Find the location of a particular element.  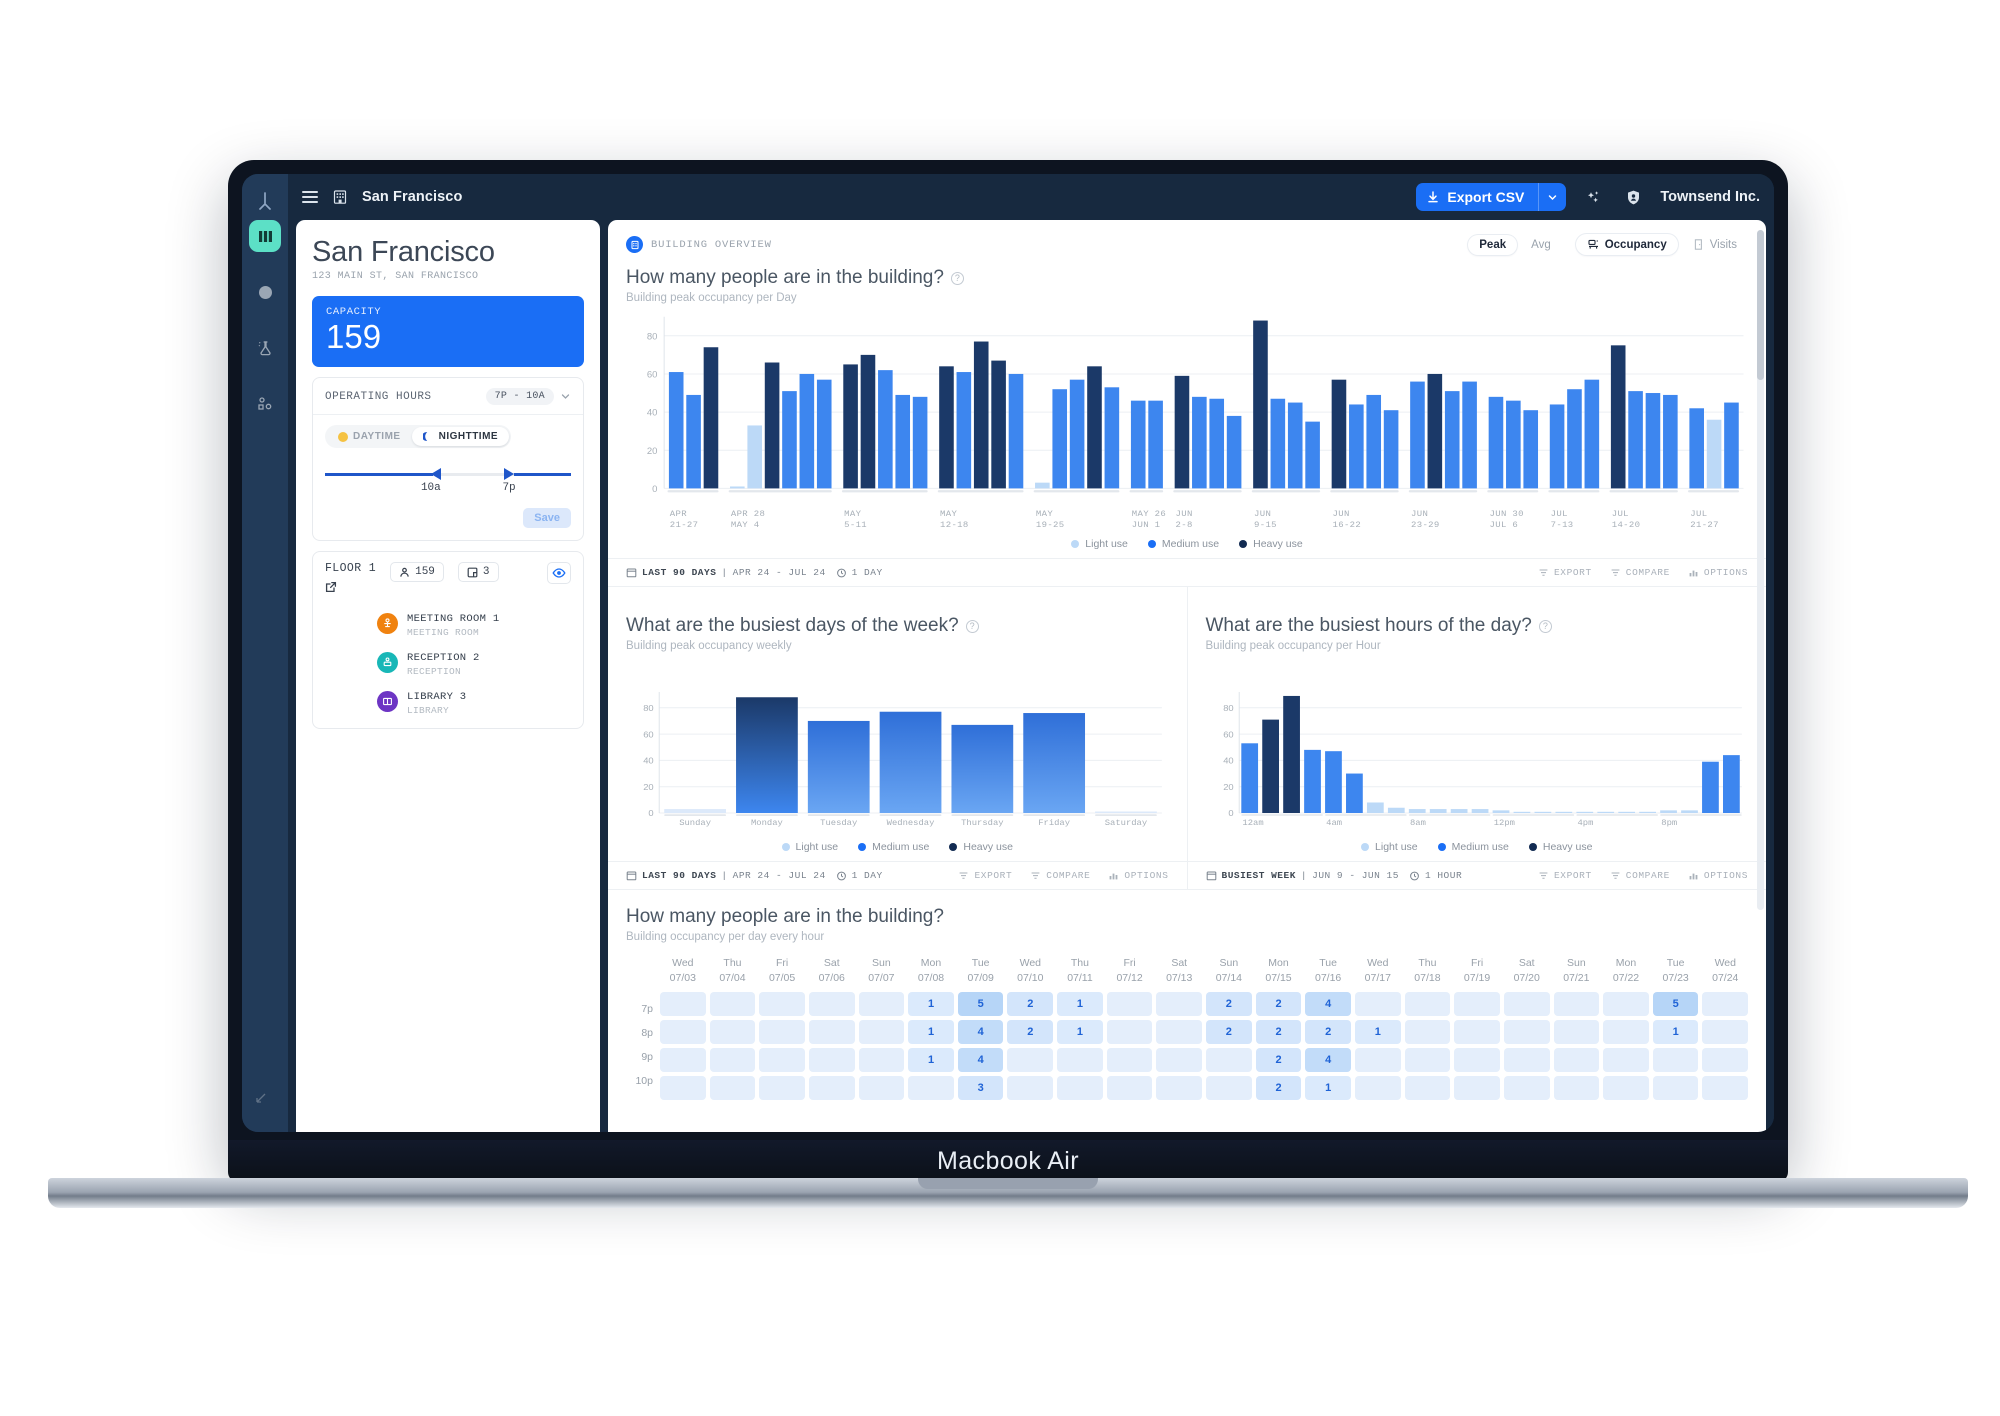

view-option-visits: Visits is located at coordinates (1714, 244).